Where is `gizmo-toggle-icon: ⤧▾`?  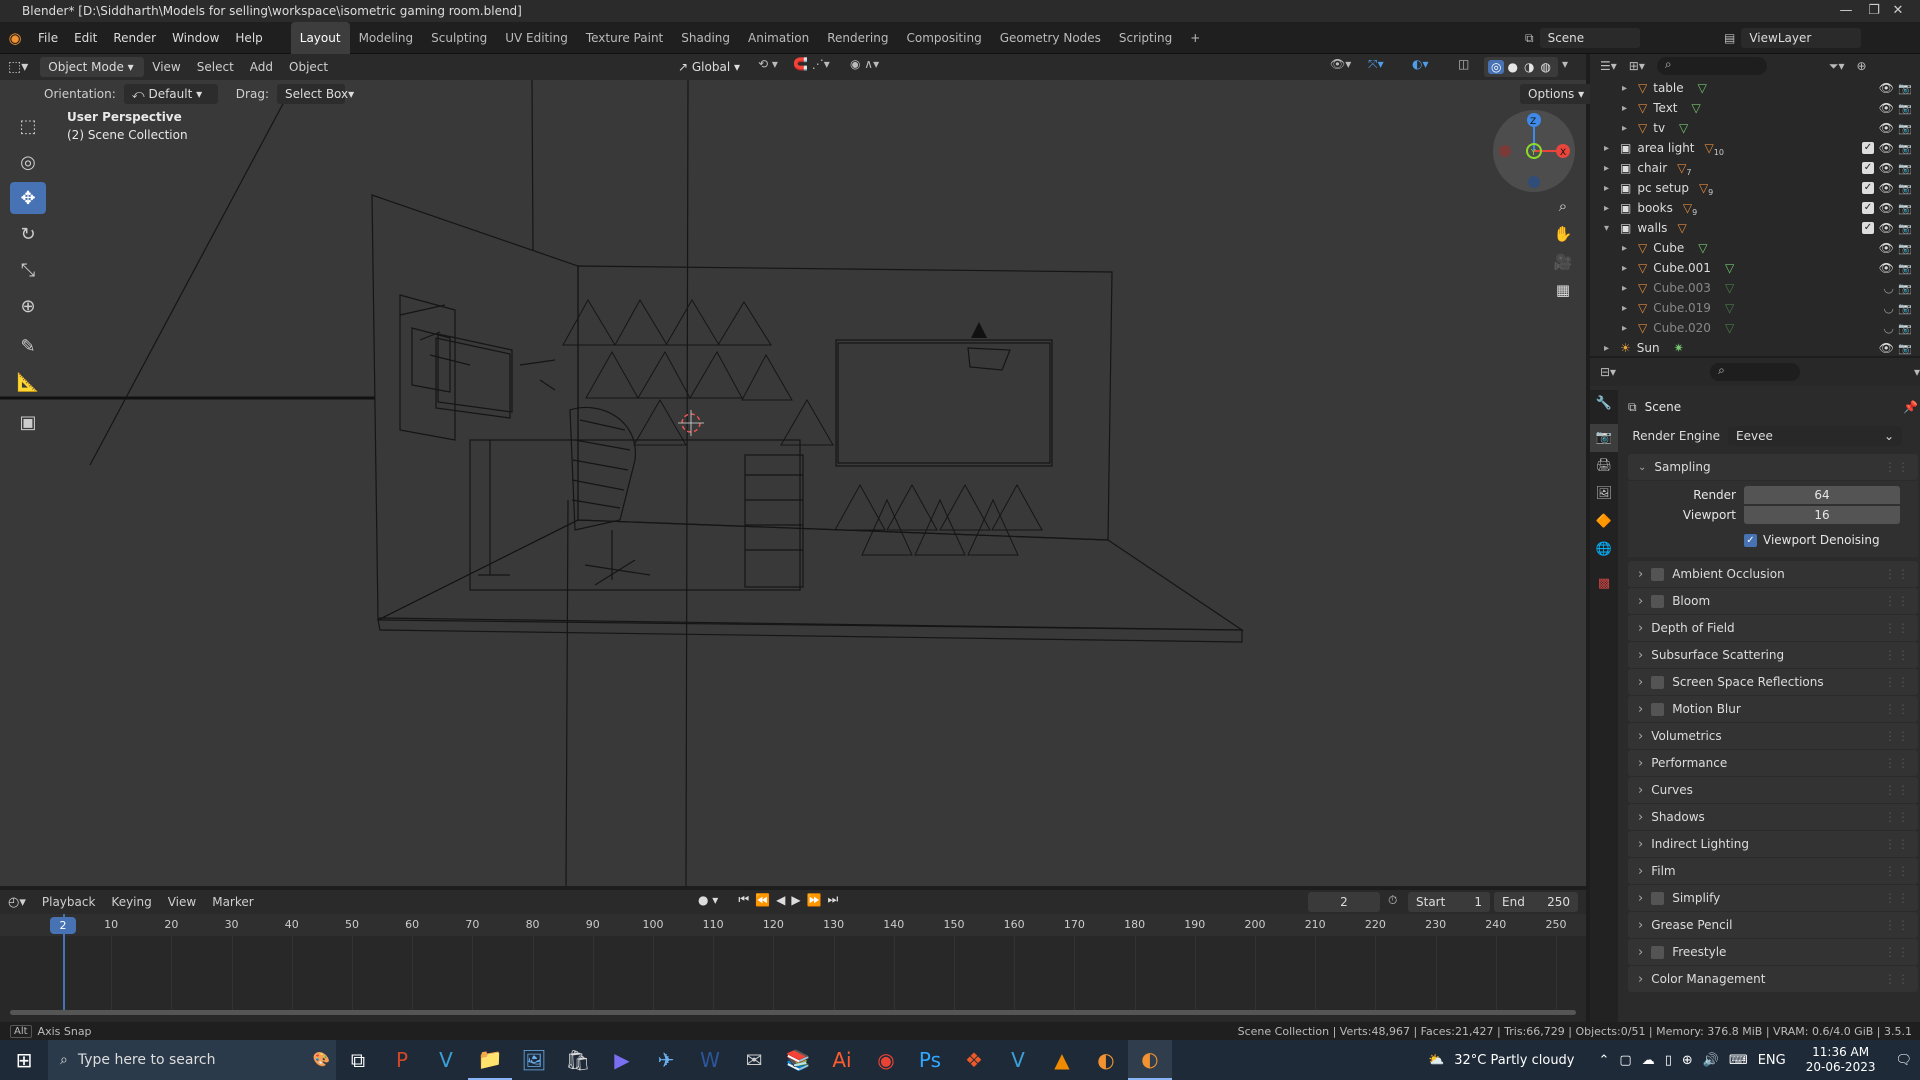 gizmo-toggle-icon: ⤧▾ is located at coordinates (1376, 64).